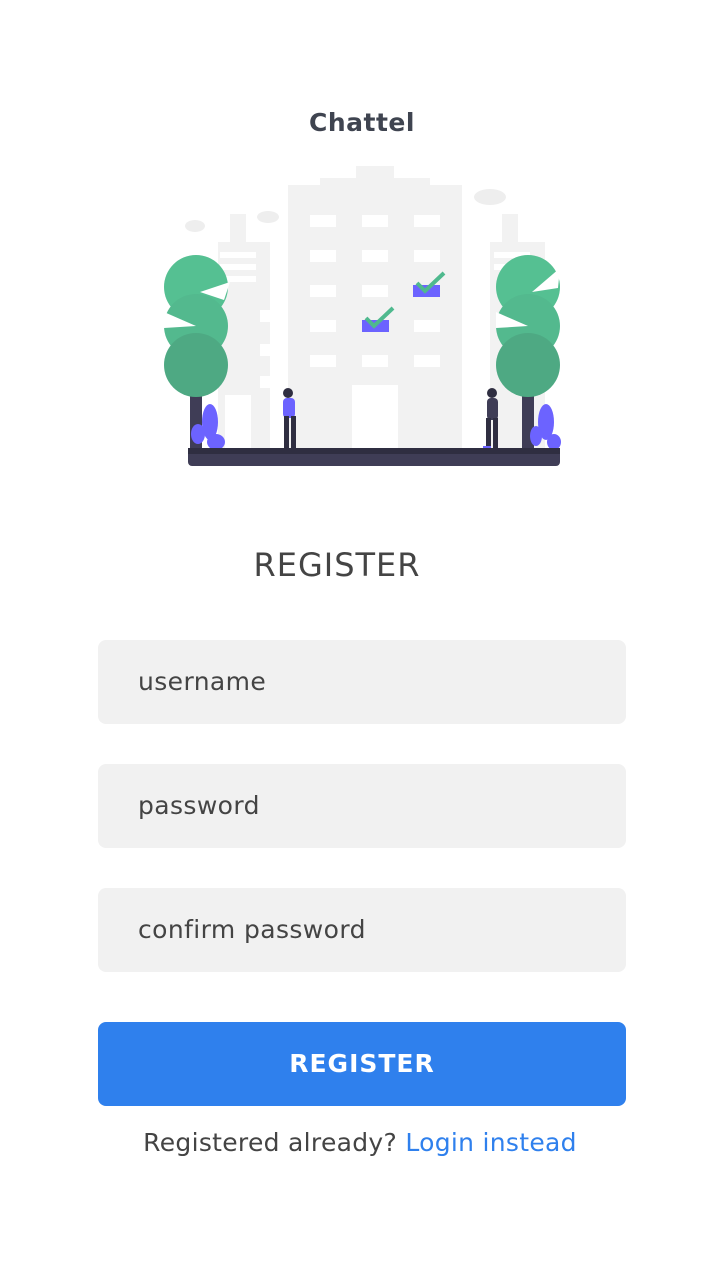 The image size is (720, 1280). I want to click on city-illustration, so click(362, 315).